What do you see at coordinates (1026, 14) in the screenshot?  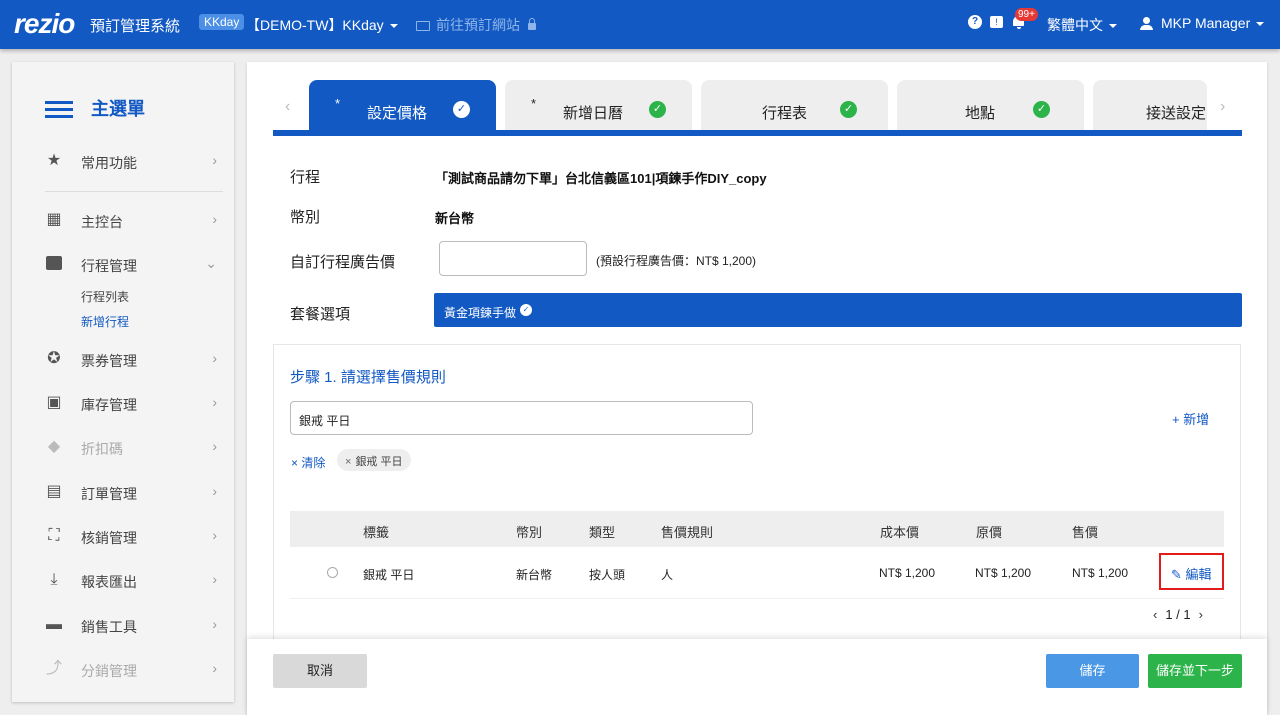 I see `notification-badge: 99+` at bounding box center [1026, 14].